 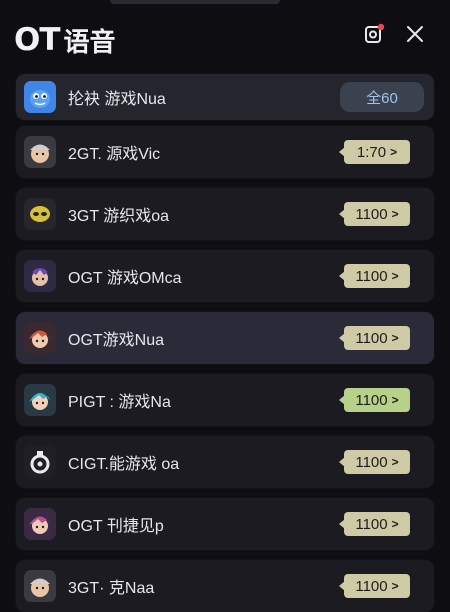 I want to click on row-label: PIGT : 游戏Na, so click(x=119, y=402).